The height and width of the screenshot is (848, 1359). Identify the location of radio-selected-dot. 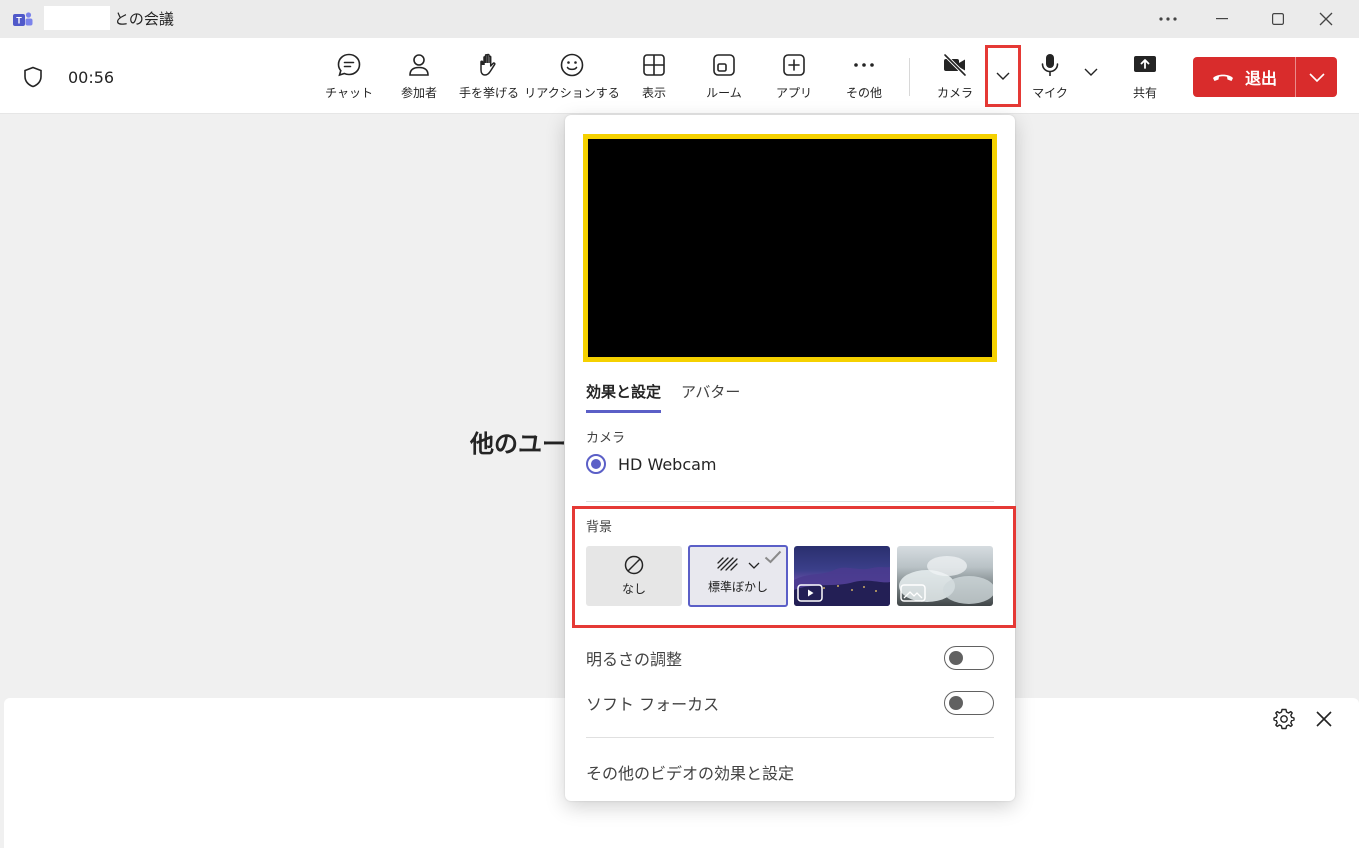
(596, 464).